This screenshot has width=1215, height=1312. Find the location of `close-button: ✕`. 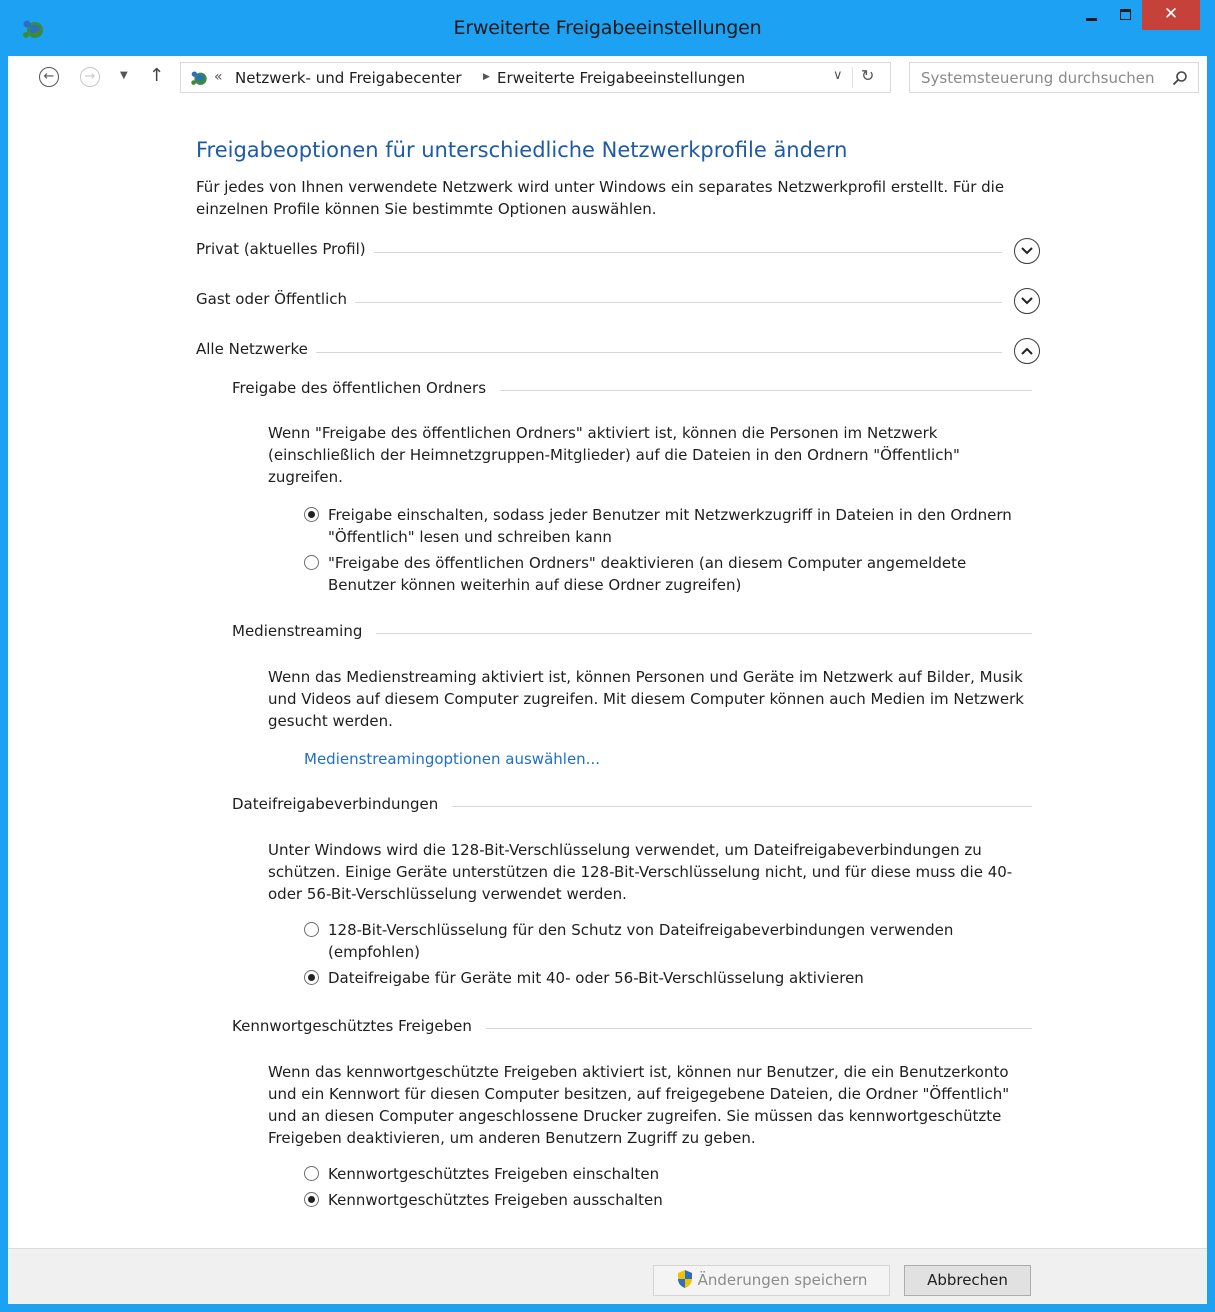

close-button: ✕ is located at coordinates (1171, 15).